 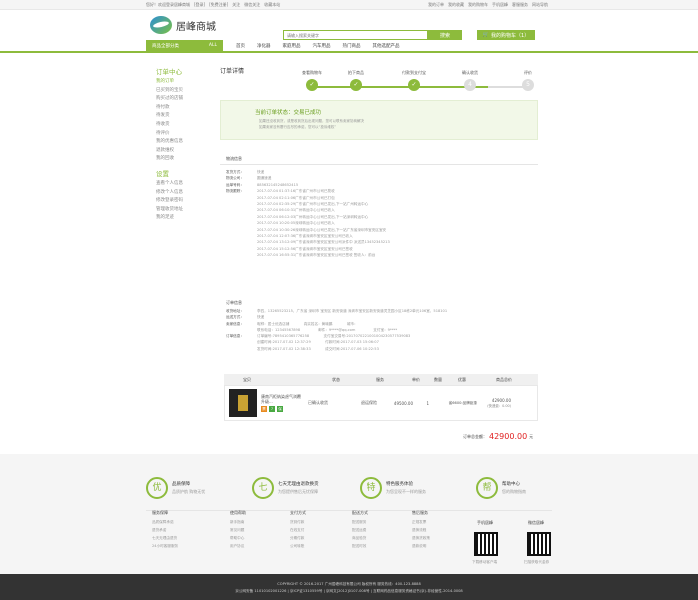 What do you see at coordinates (486, 35) in the screenshot?
I see `cart-icon: 🛒` at bounding box center [486, 35].